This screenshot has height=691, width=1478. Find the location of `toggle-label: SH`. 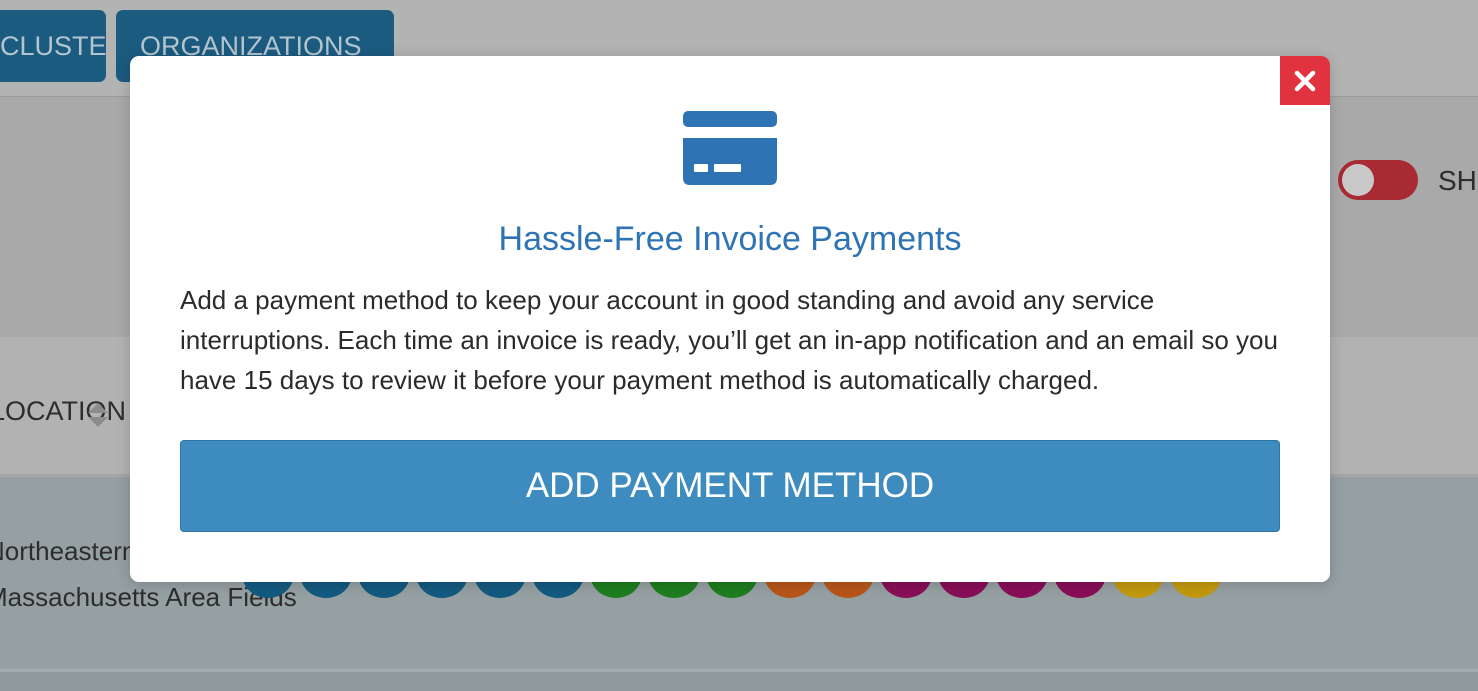

toggle-label: SH is located at coordinates (1457, 180).